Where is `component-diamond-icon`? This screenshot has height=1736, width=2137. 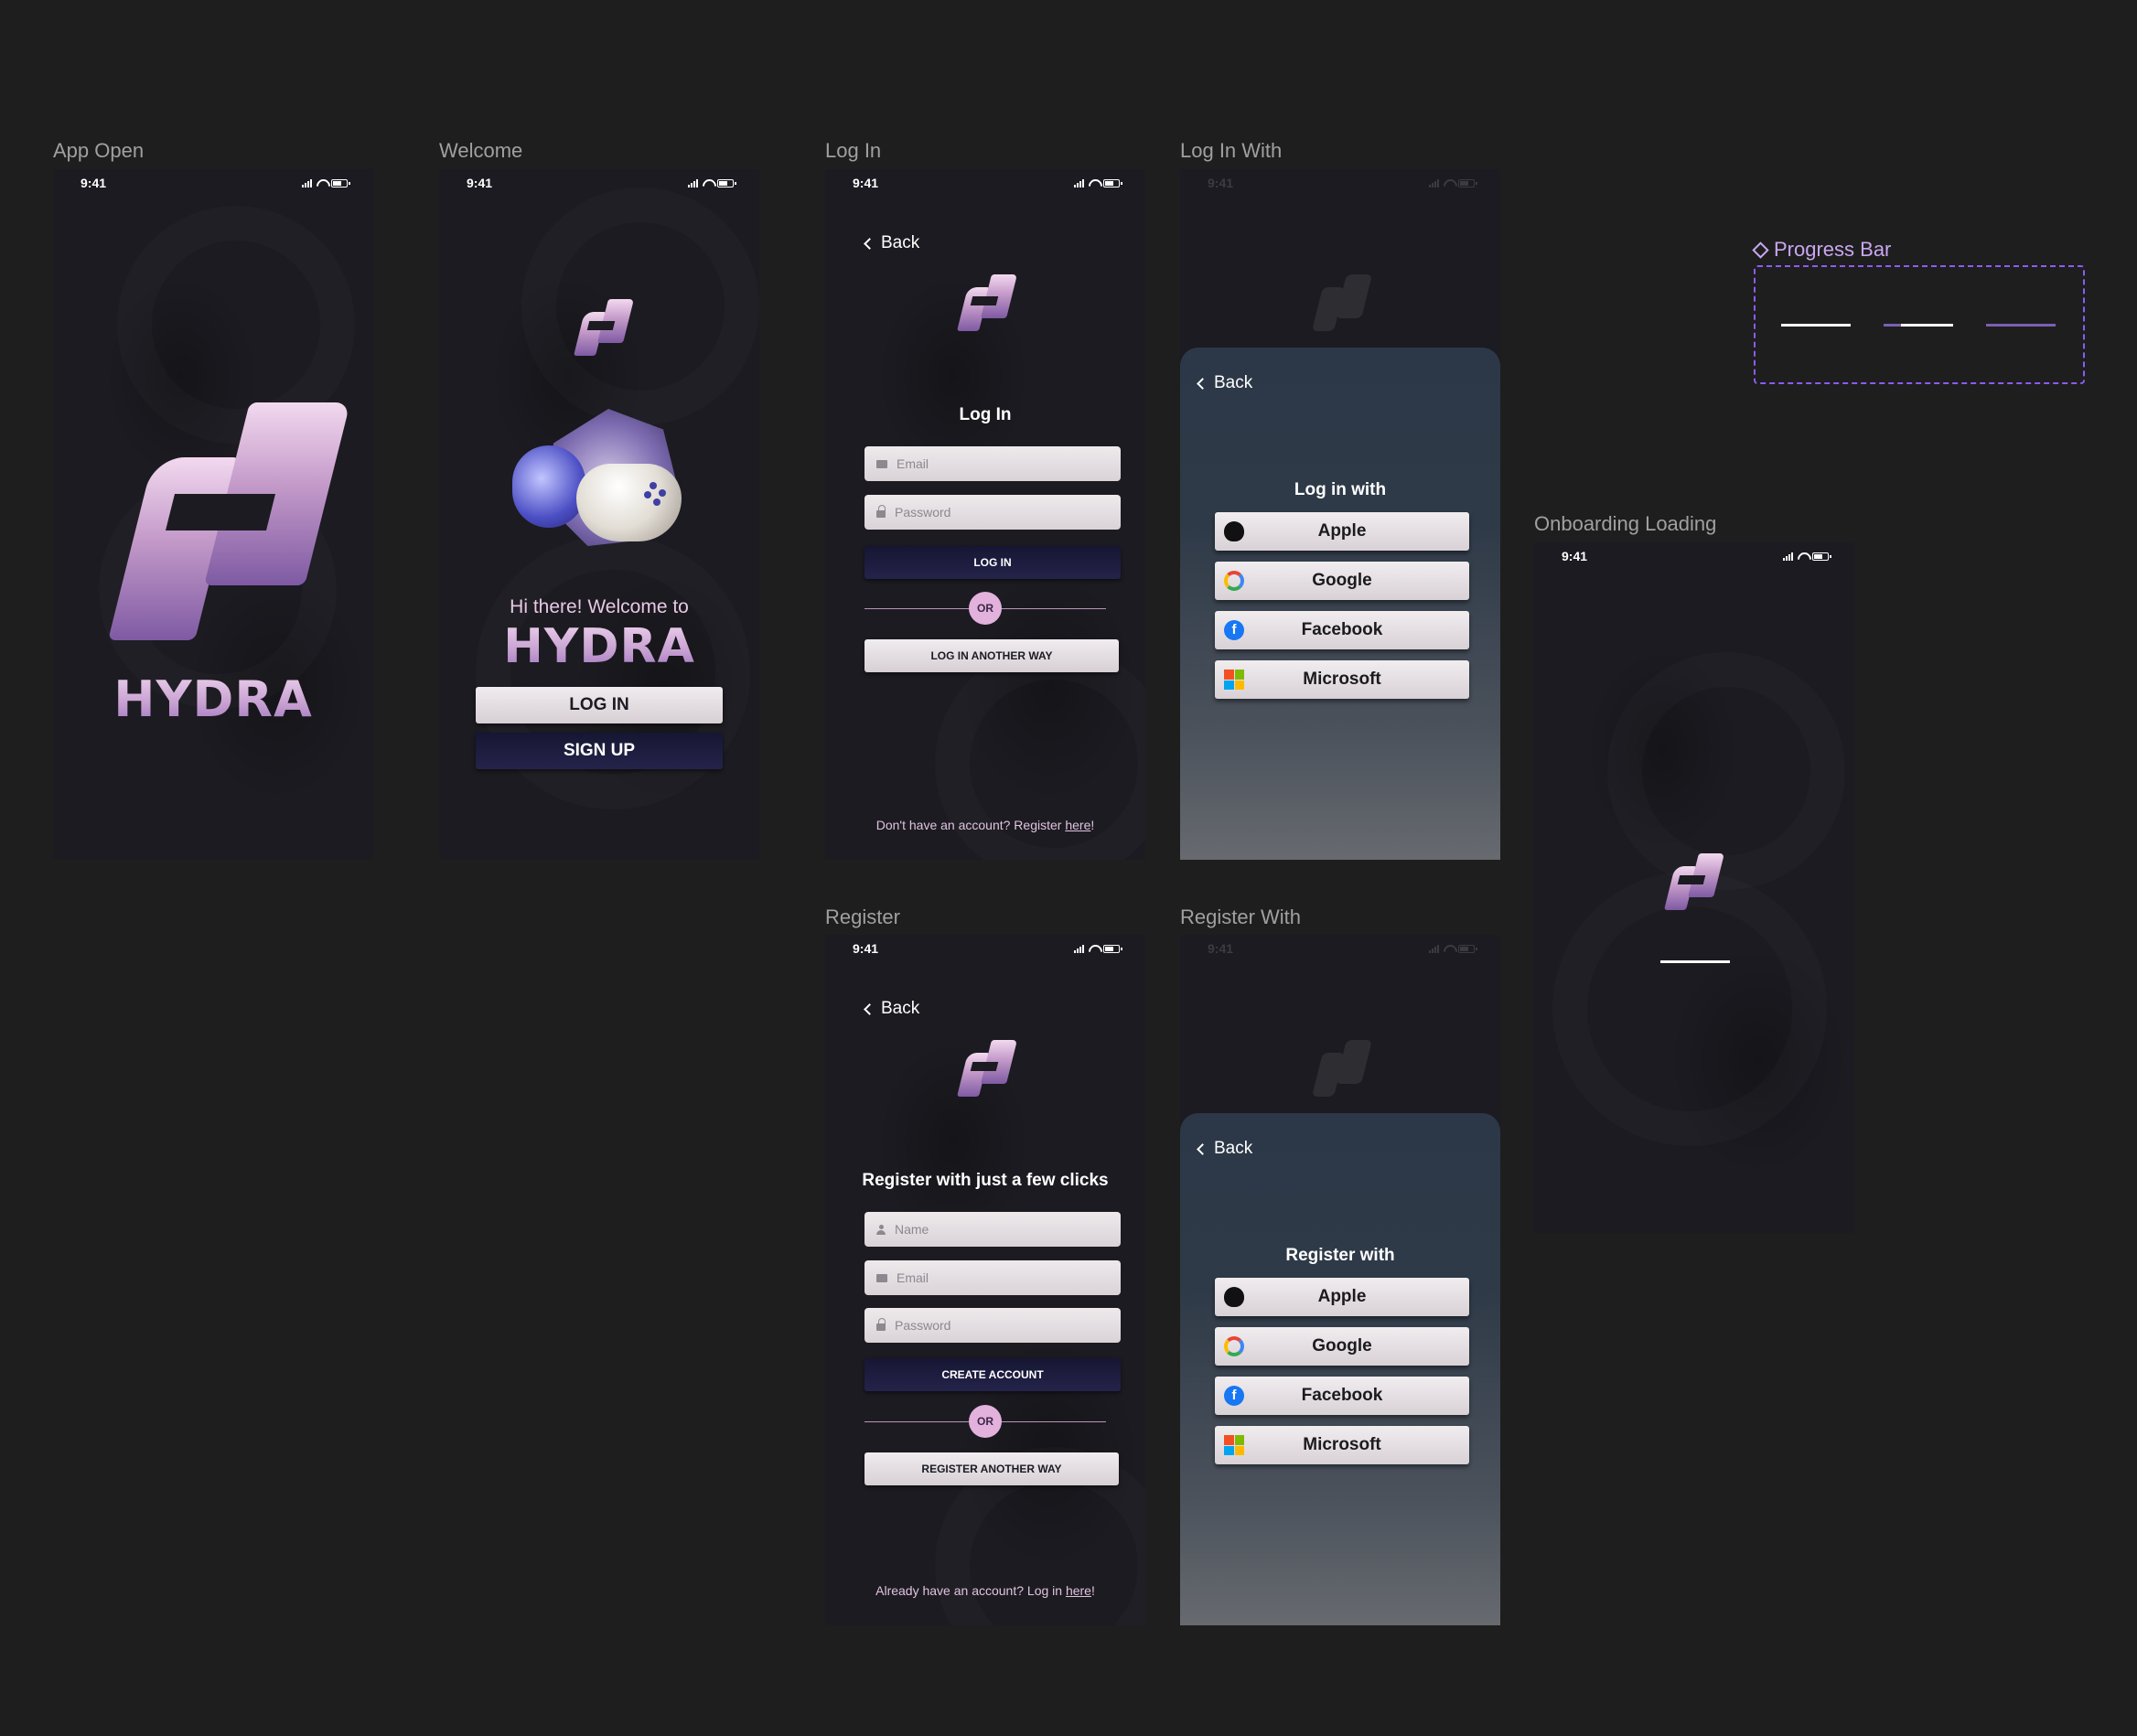
component-diamond-icon is located at coordinates (1760, 250).